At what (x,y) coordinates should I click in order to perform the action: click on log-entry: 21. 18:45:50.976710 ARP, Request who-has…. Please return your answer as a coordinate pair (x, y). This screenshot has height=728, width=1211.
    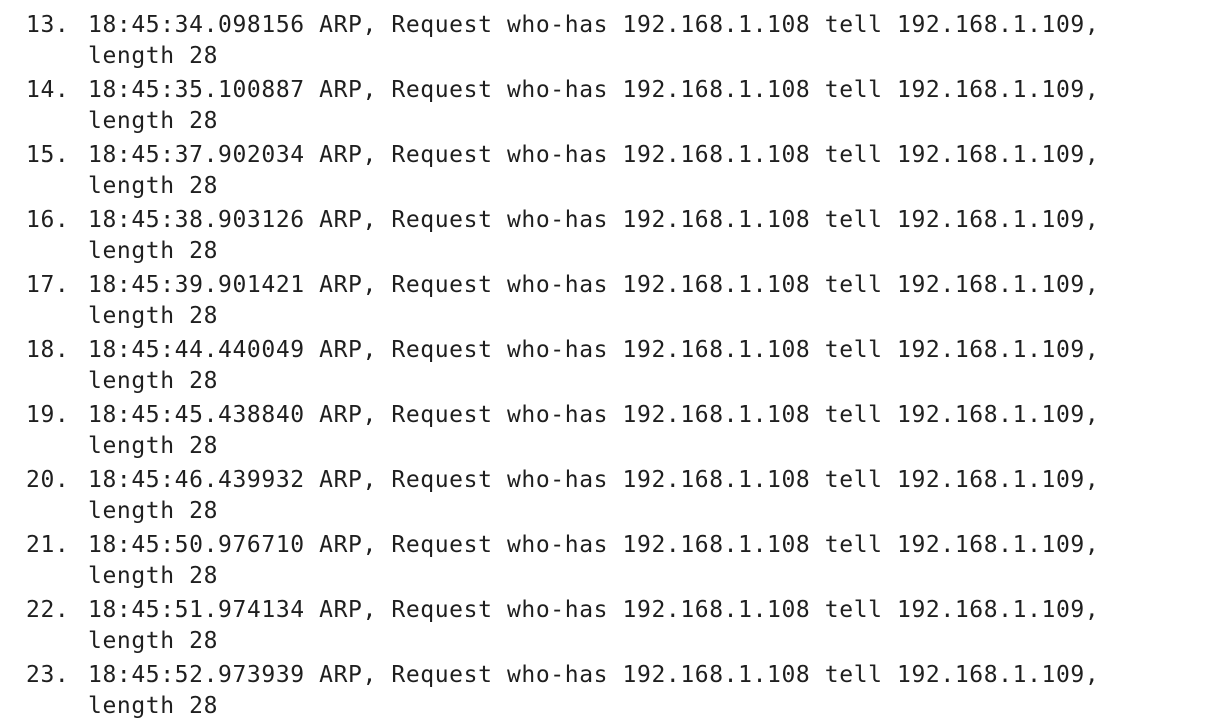
    Looking at the image, I should click on (605, 562).